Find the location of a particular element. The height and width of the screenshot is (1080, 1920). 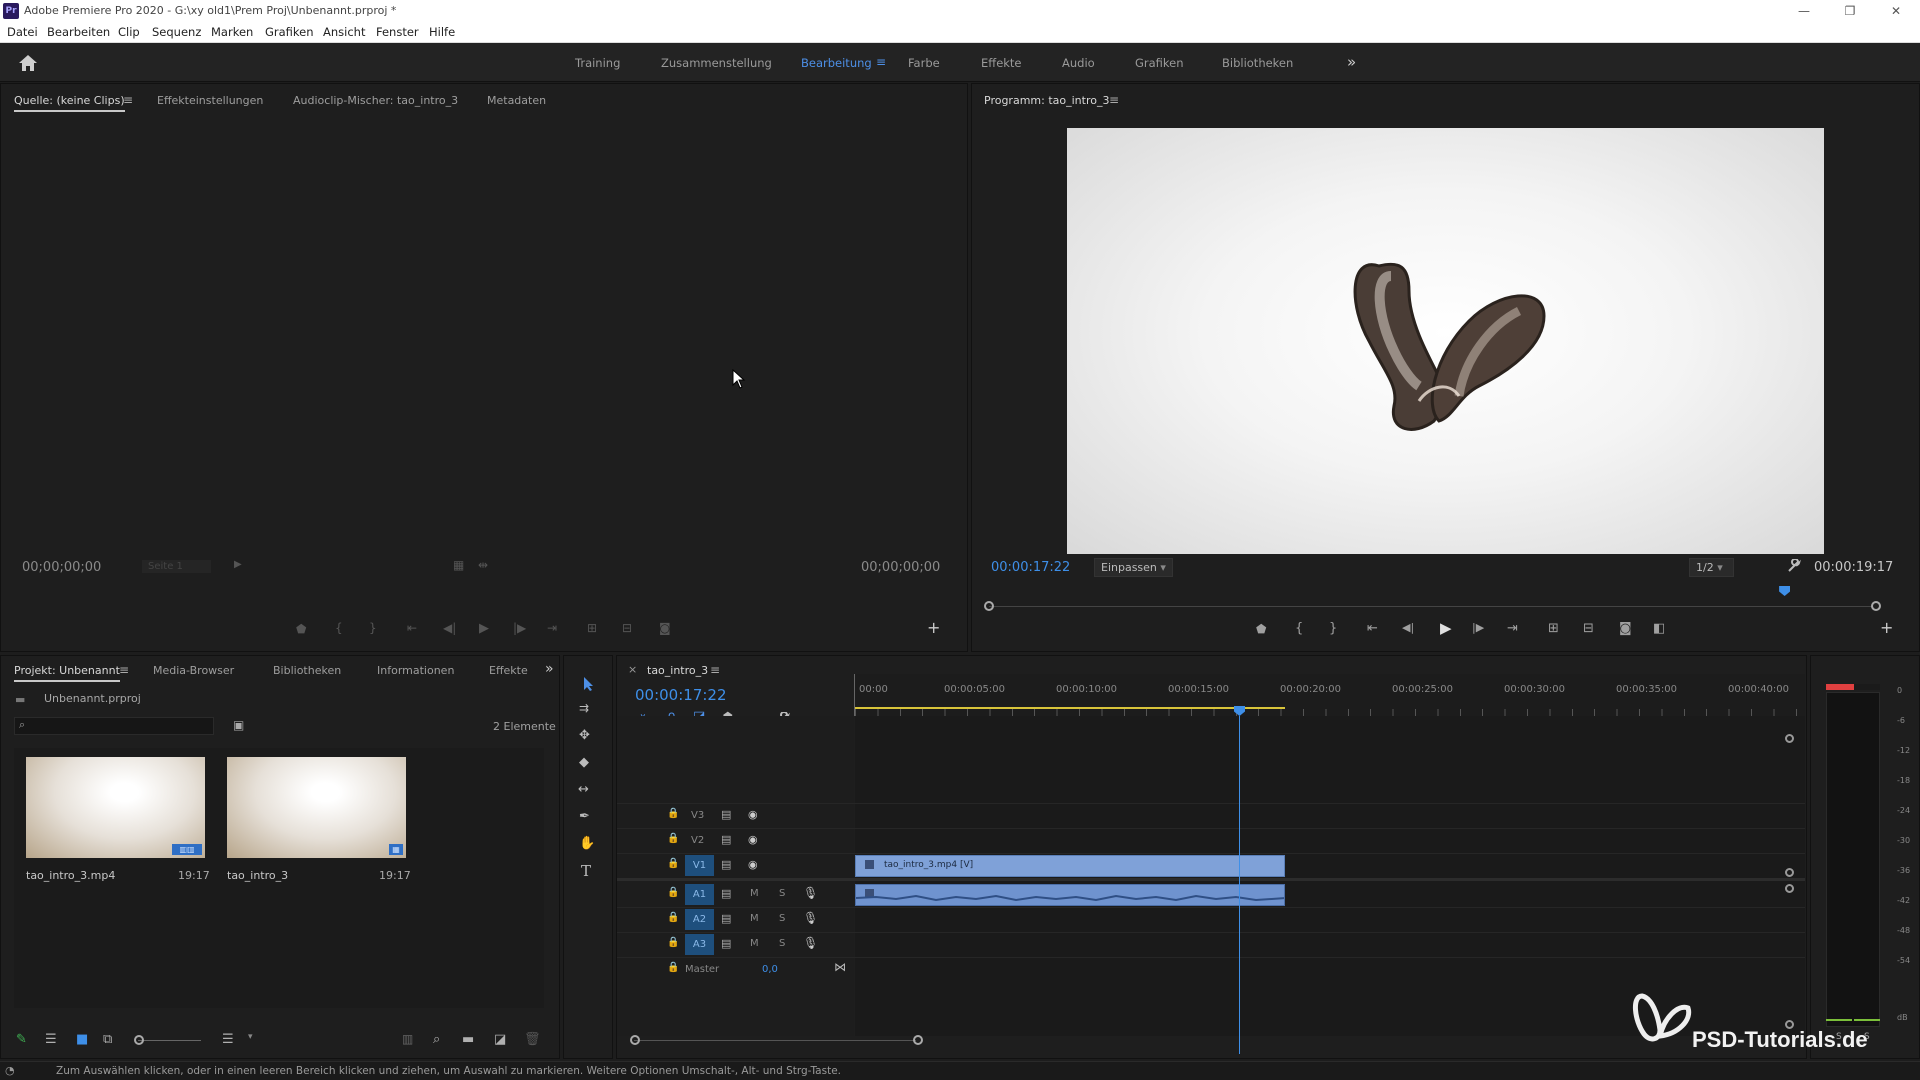

timeline-zoom-handle-right is located at coordinates (918, 1040).